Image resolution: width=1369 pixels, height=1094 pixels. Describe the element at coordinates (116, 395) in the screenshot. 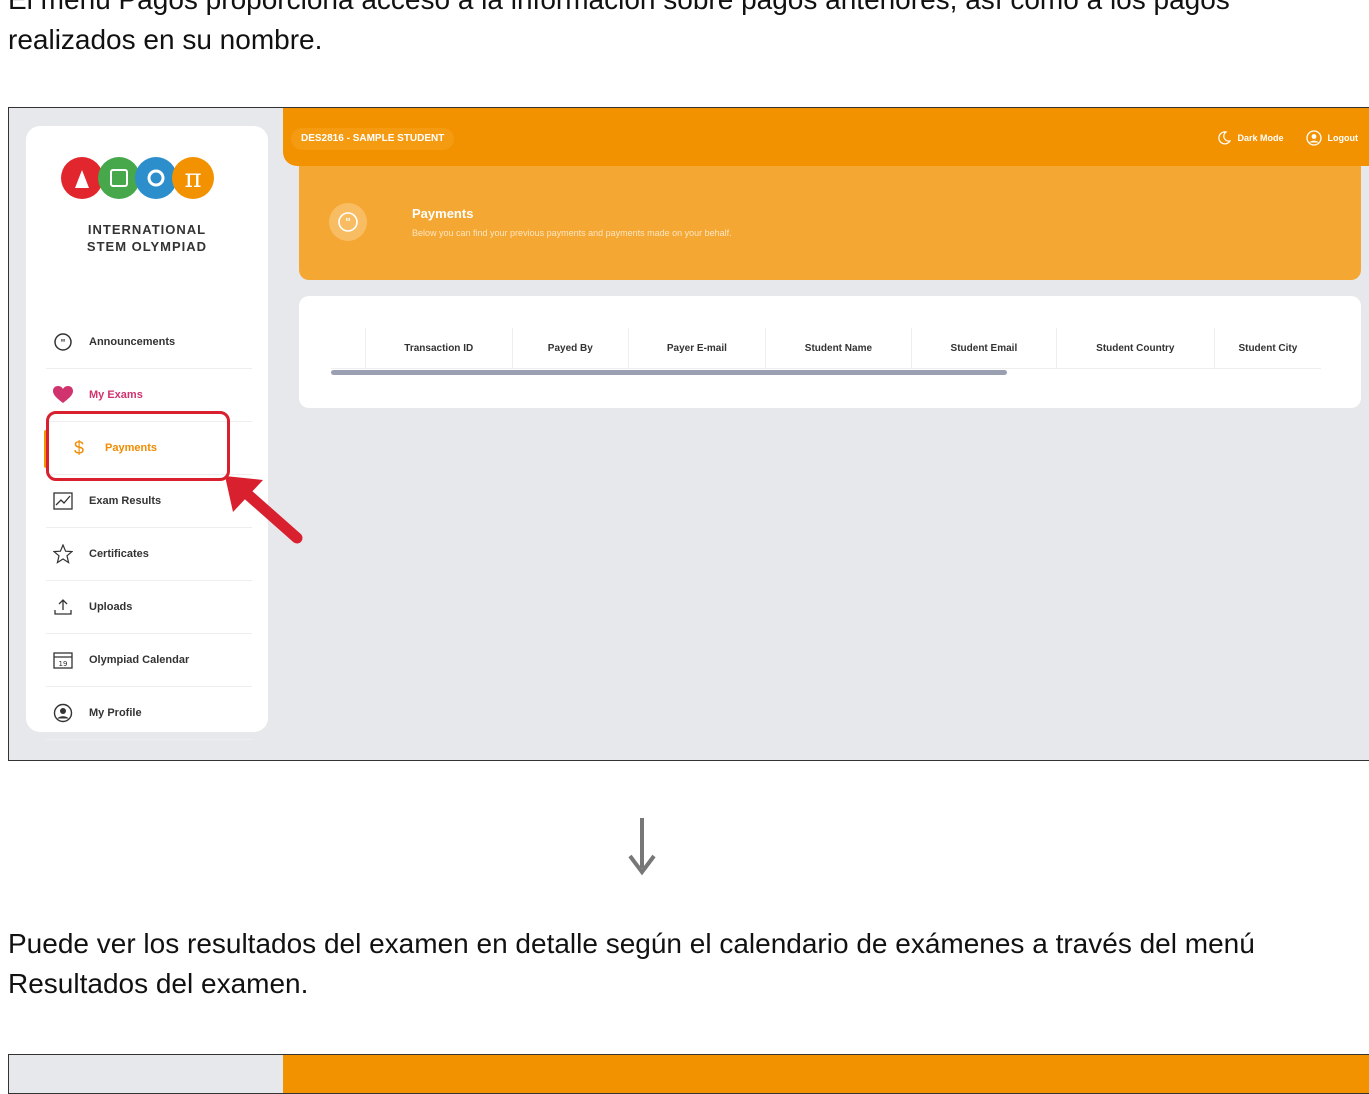

I see `sidebar-item-label: My Exams` at that location.